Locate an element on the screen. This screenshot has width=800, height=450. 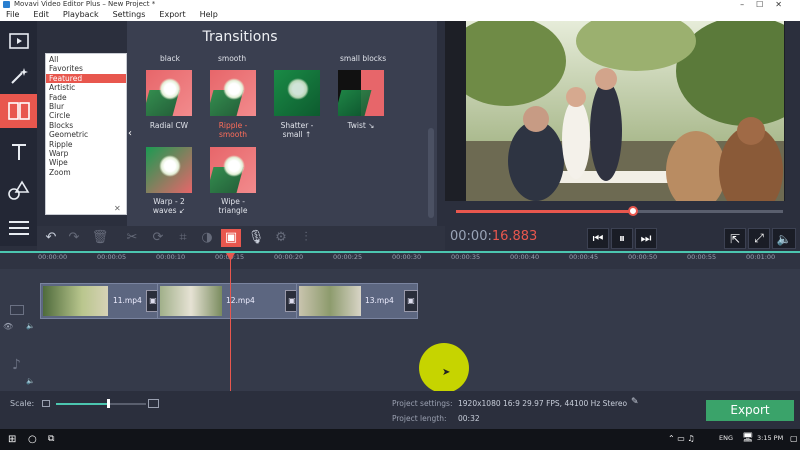
playhead is located at coordinates (230, 322).